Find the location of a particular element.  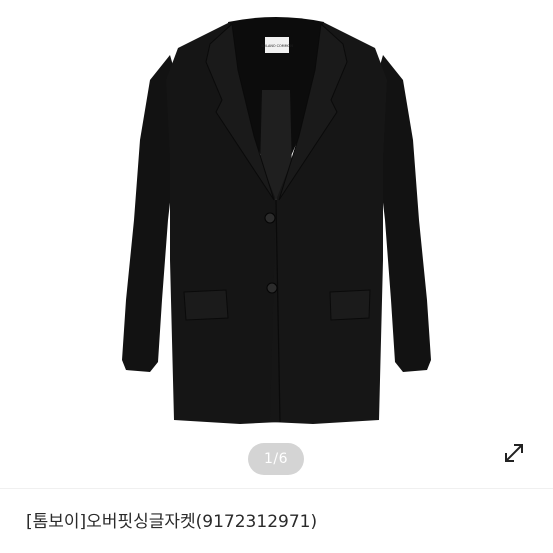

jacket-button-top is located at coordinates (270, 218).